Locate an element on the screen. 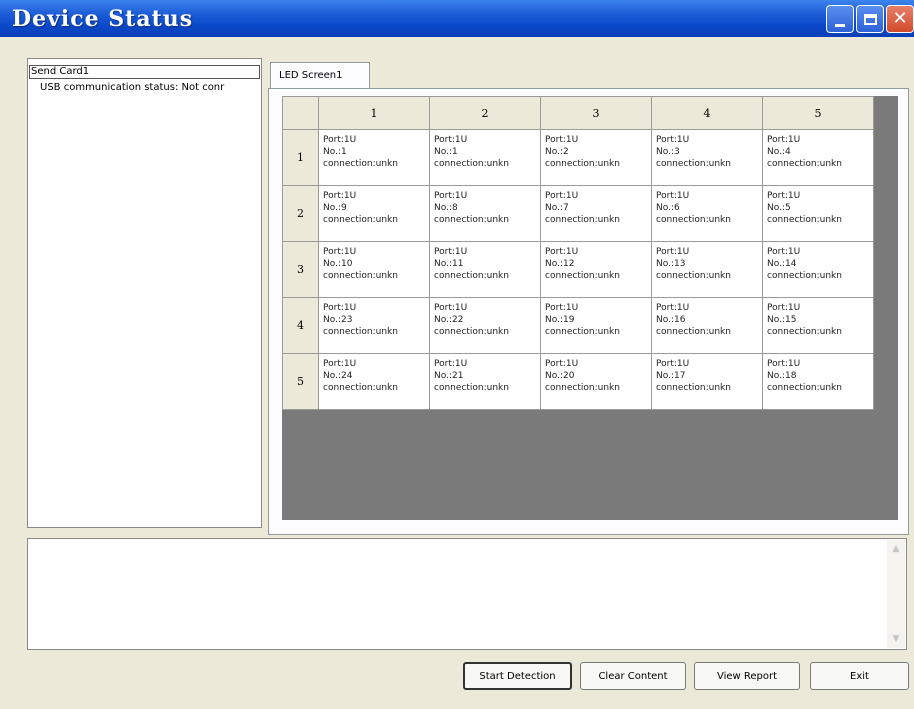 The width and height of the screenshot is (914, 709). cell-content: Port:1U No.:21 connection:unkn is located at coordinates (485, 382).